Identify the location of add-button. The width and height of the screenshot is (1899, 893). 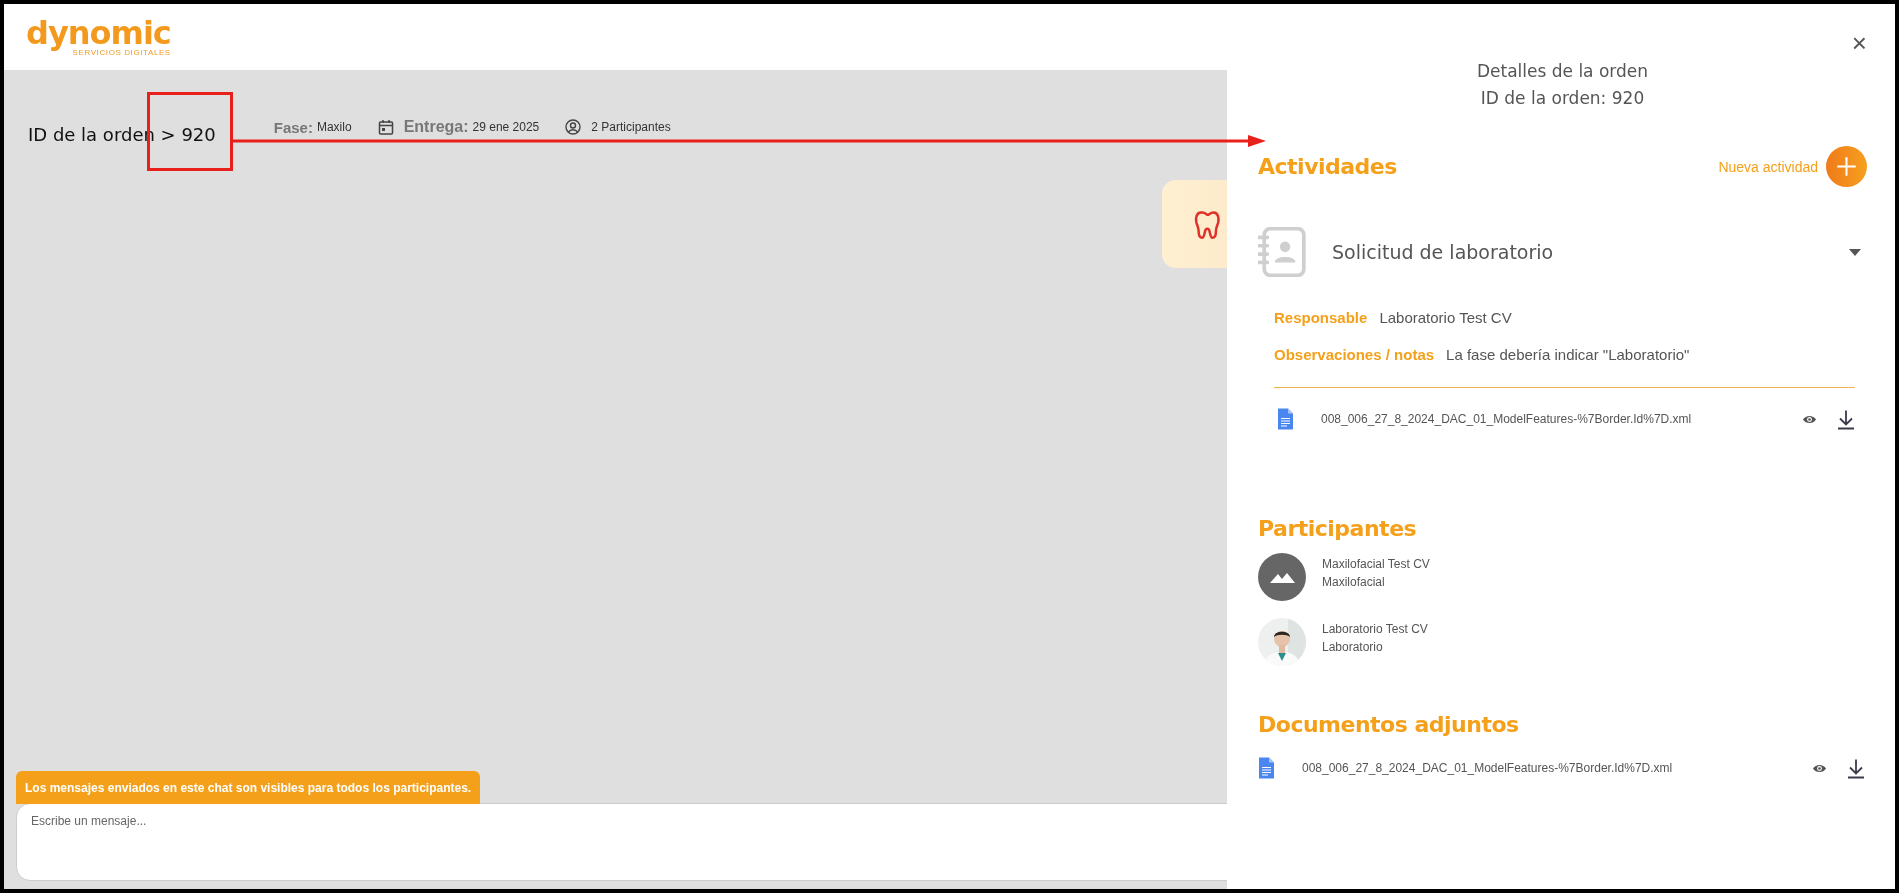
(1846, 166).